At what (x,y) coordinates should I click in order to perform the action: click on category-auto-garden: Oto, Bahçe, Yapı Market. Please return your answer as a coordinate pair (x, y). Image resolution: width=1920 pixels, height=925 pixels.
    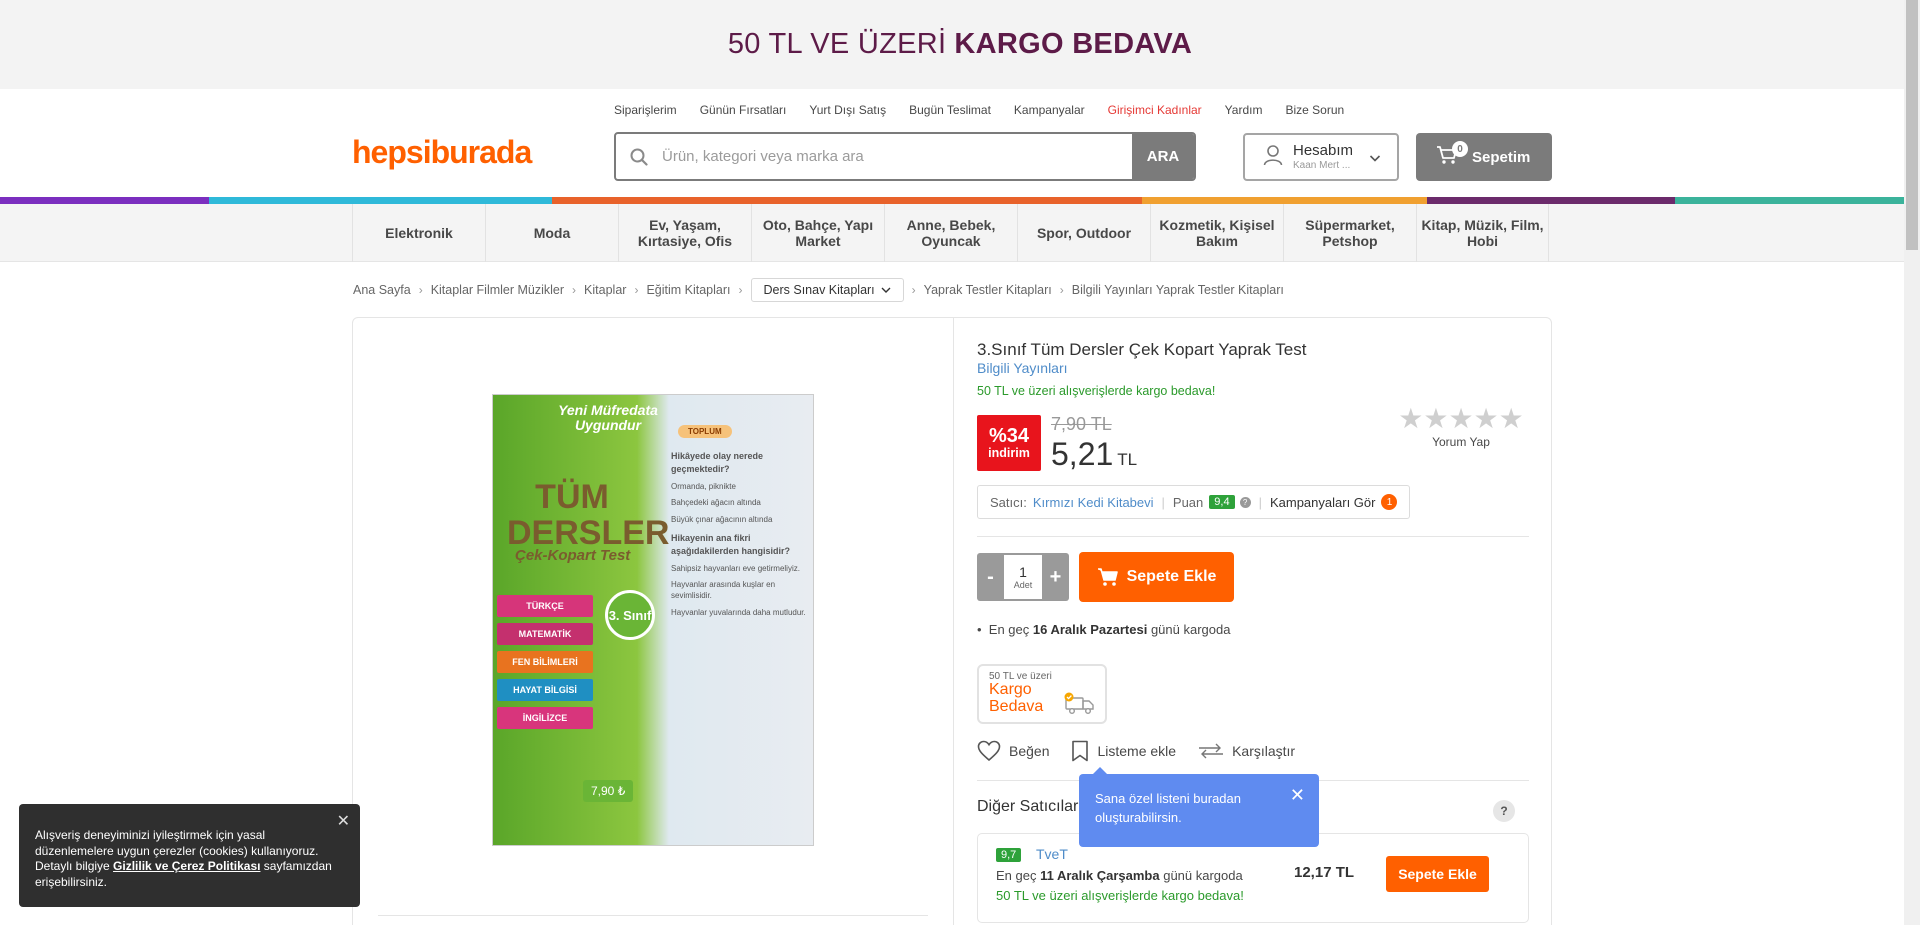
    Looking at the image, I should click on (817, 233).